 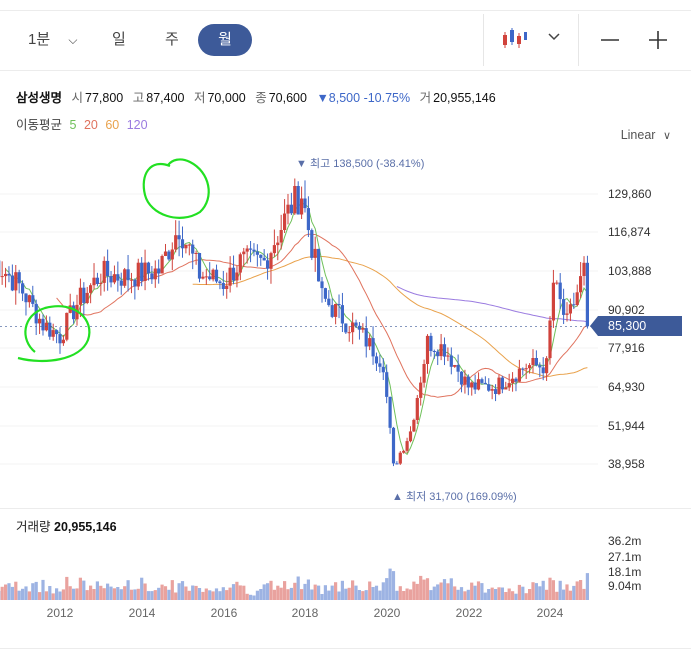 I want to click on volume-tick: 27.1m, so click(x=625, y=557).